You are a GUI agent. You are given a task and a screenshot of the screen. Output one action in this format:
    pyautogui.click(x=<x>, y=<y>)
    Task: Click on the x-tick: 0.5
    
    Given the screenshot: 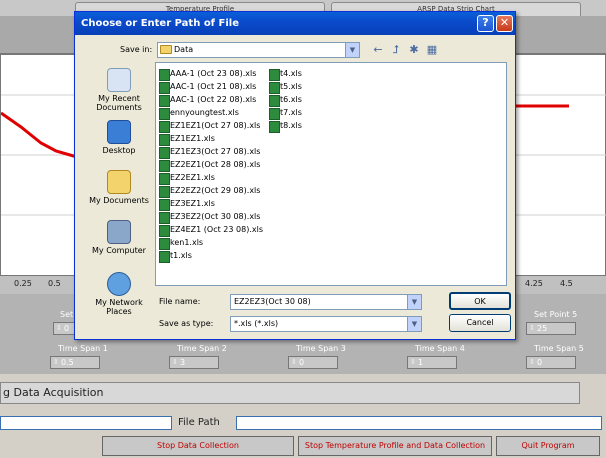 What is the action you would take?
    pyautogui.click(x=54, y=283)
    